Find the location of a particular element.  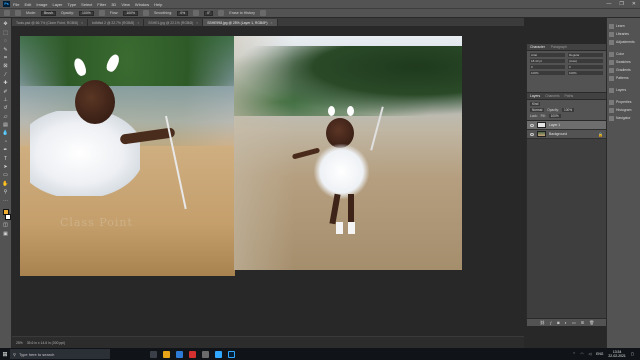

font-size-field: 18.43 pt is located at coordinates (547, 61).